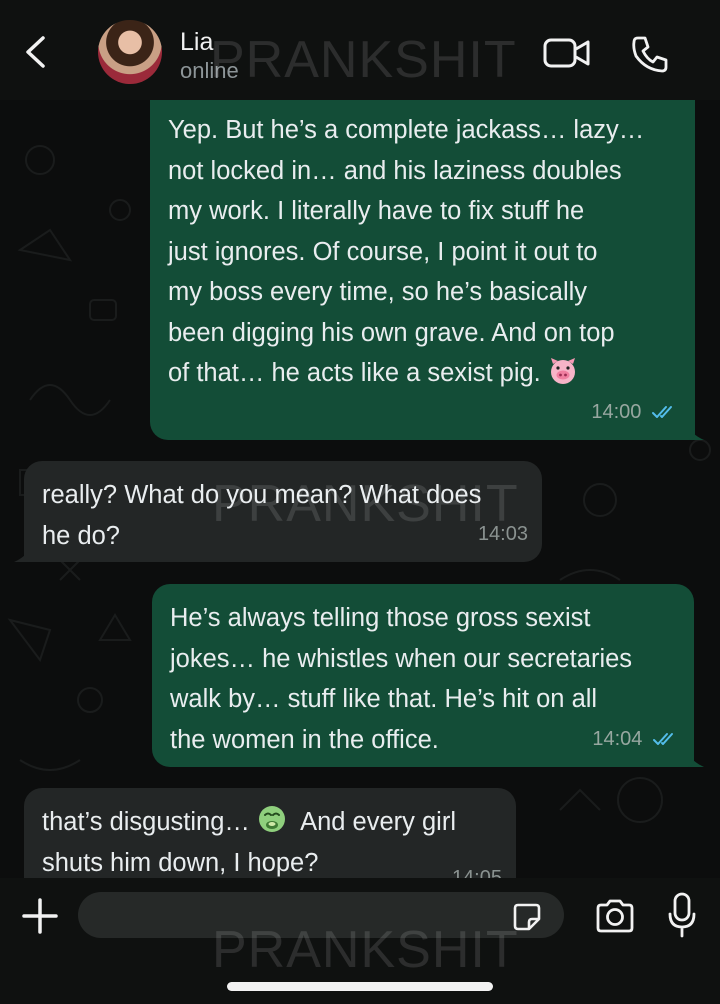  Describe the element at coordinates (354, 373) in the screenshot. I see `message-line: of that… he acts like a sexist pig.` at that location.